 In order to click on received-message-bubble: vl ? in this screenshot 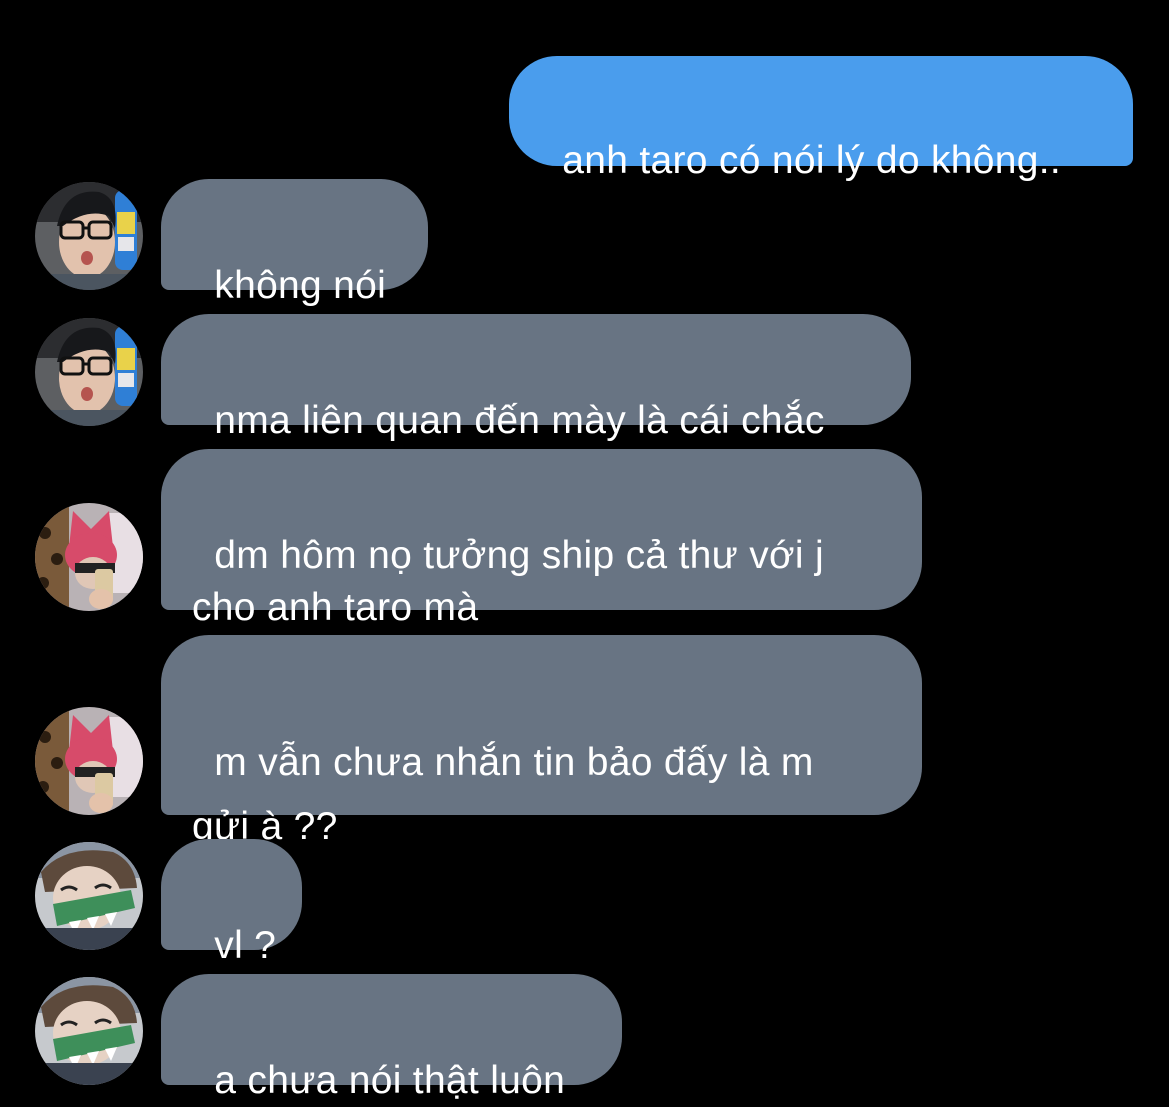, I will do `click(231, 903)`.